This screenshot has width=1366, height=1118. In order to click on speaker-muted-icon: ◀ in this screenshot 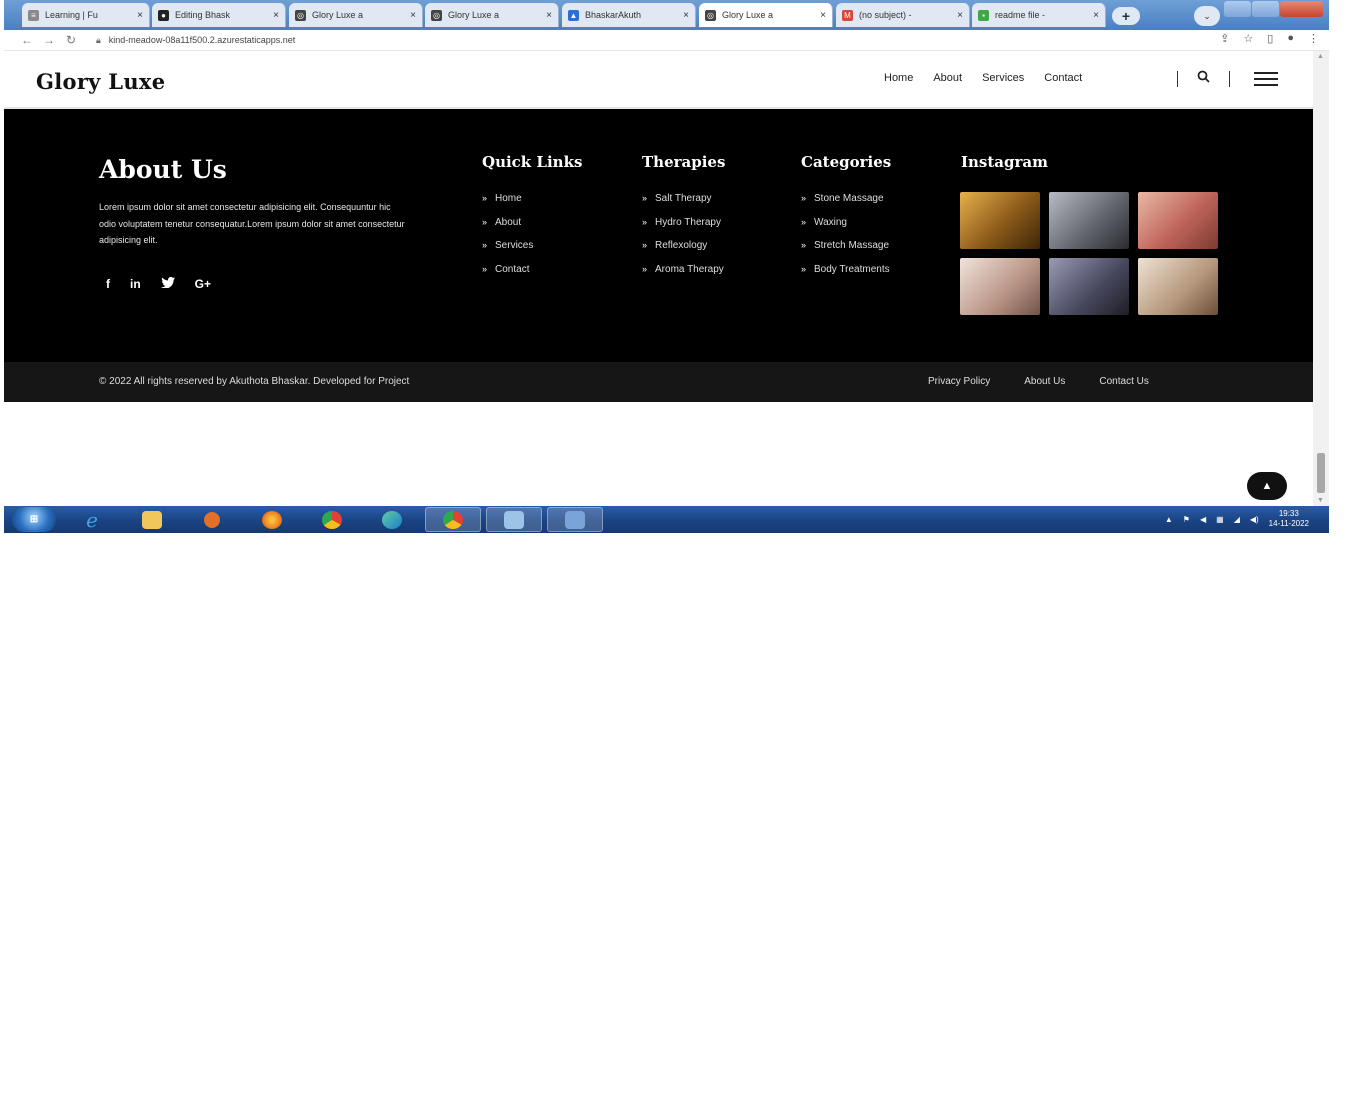, I will do `click(1203, 519)`.